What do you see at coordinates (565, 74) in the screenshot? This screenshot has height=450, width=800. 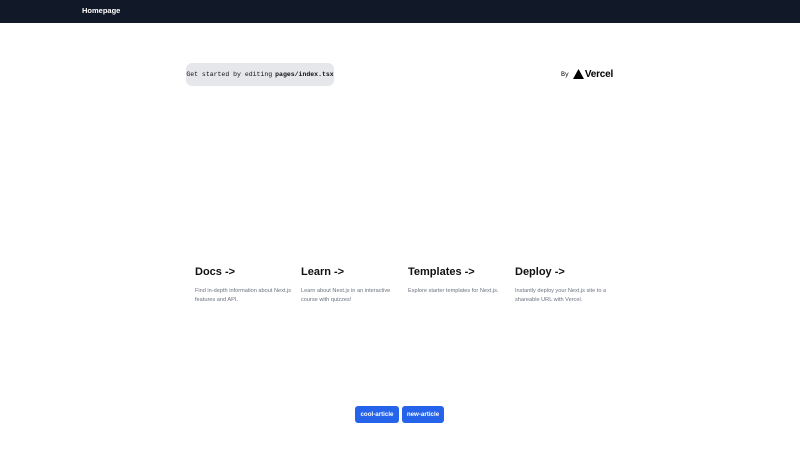 I see `by-label: By` at bounding box center [565, 74].